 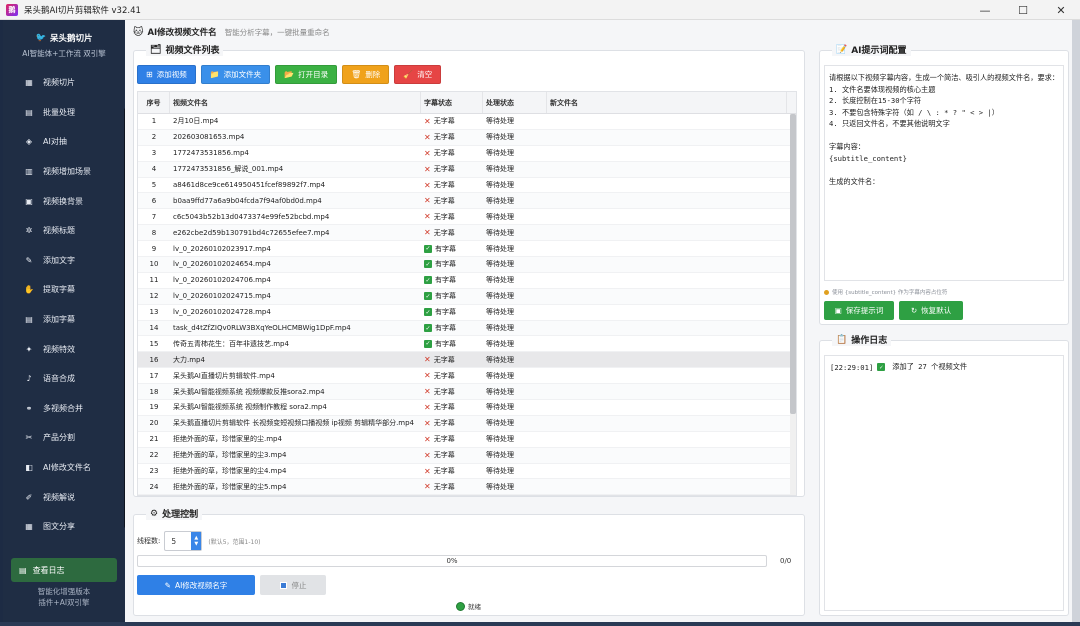 I want to click on table-row: 11 lv_0_20260102024706.mp4 ✓ 有字幕 等待处理, so click(x=467, y=281).